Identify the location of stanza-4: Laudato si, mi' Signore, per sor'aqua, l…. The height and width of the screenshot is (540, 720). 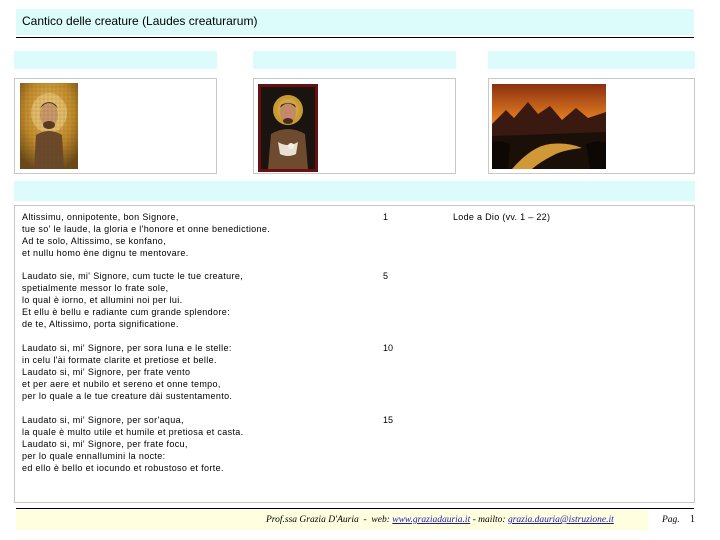
(133, 444).